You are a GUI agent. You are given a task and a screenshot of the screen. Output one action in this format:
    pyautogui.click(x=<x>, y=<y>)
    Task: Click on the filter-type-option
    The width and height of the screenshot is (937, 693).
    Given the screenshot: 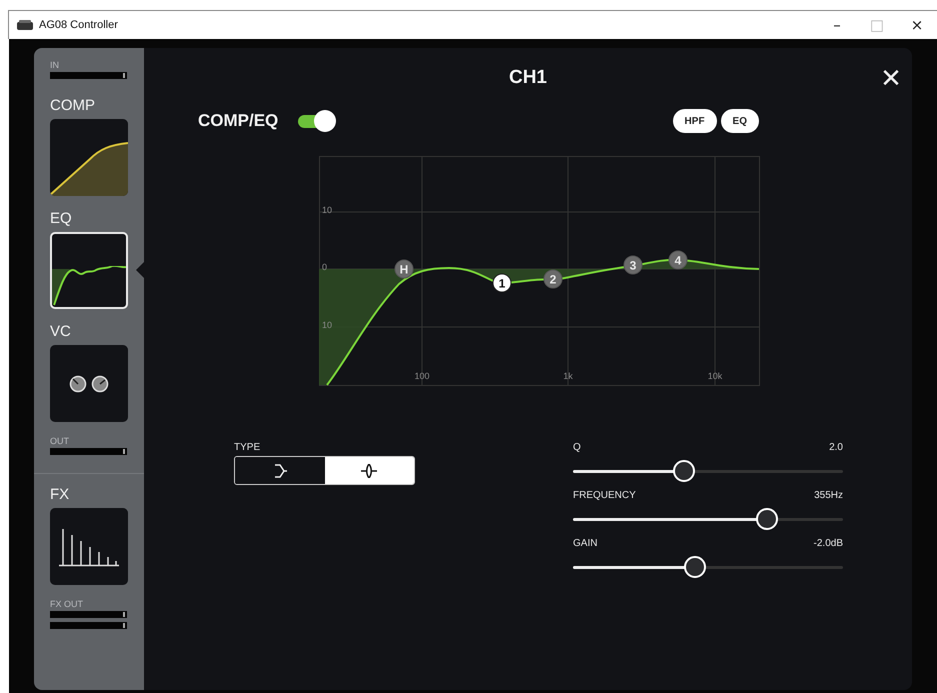 What is the action you would take?
    pyautogui.click(x=369, y=470)
    